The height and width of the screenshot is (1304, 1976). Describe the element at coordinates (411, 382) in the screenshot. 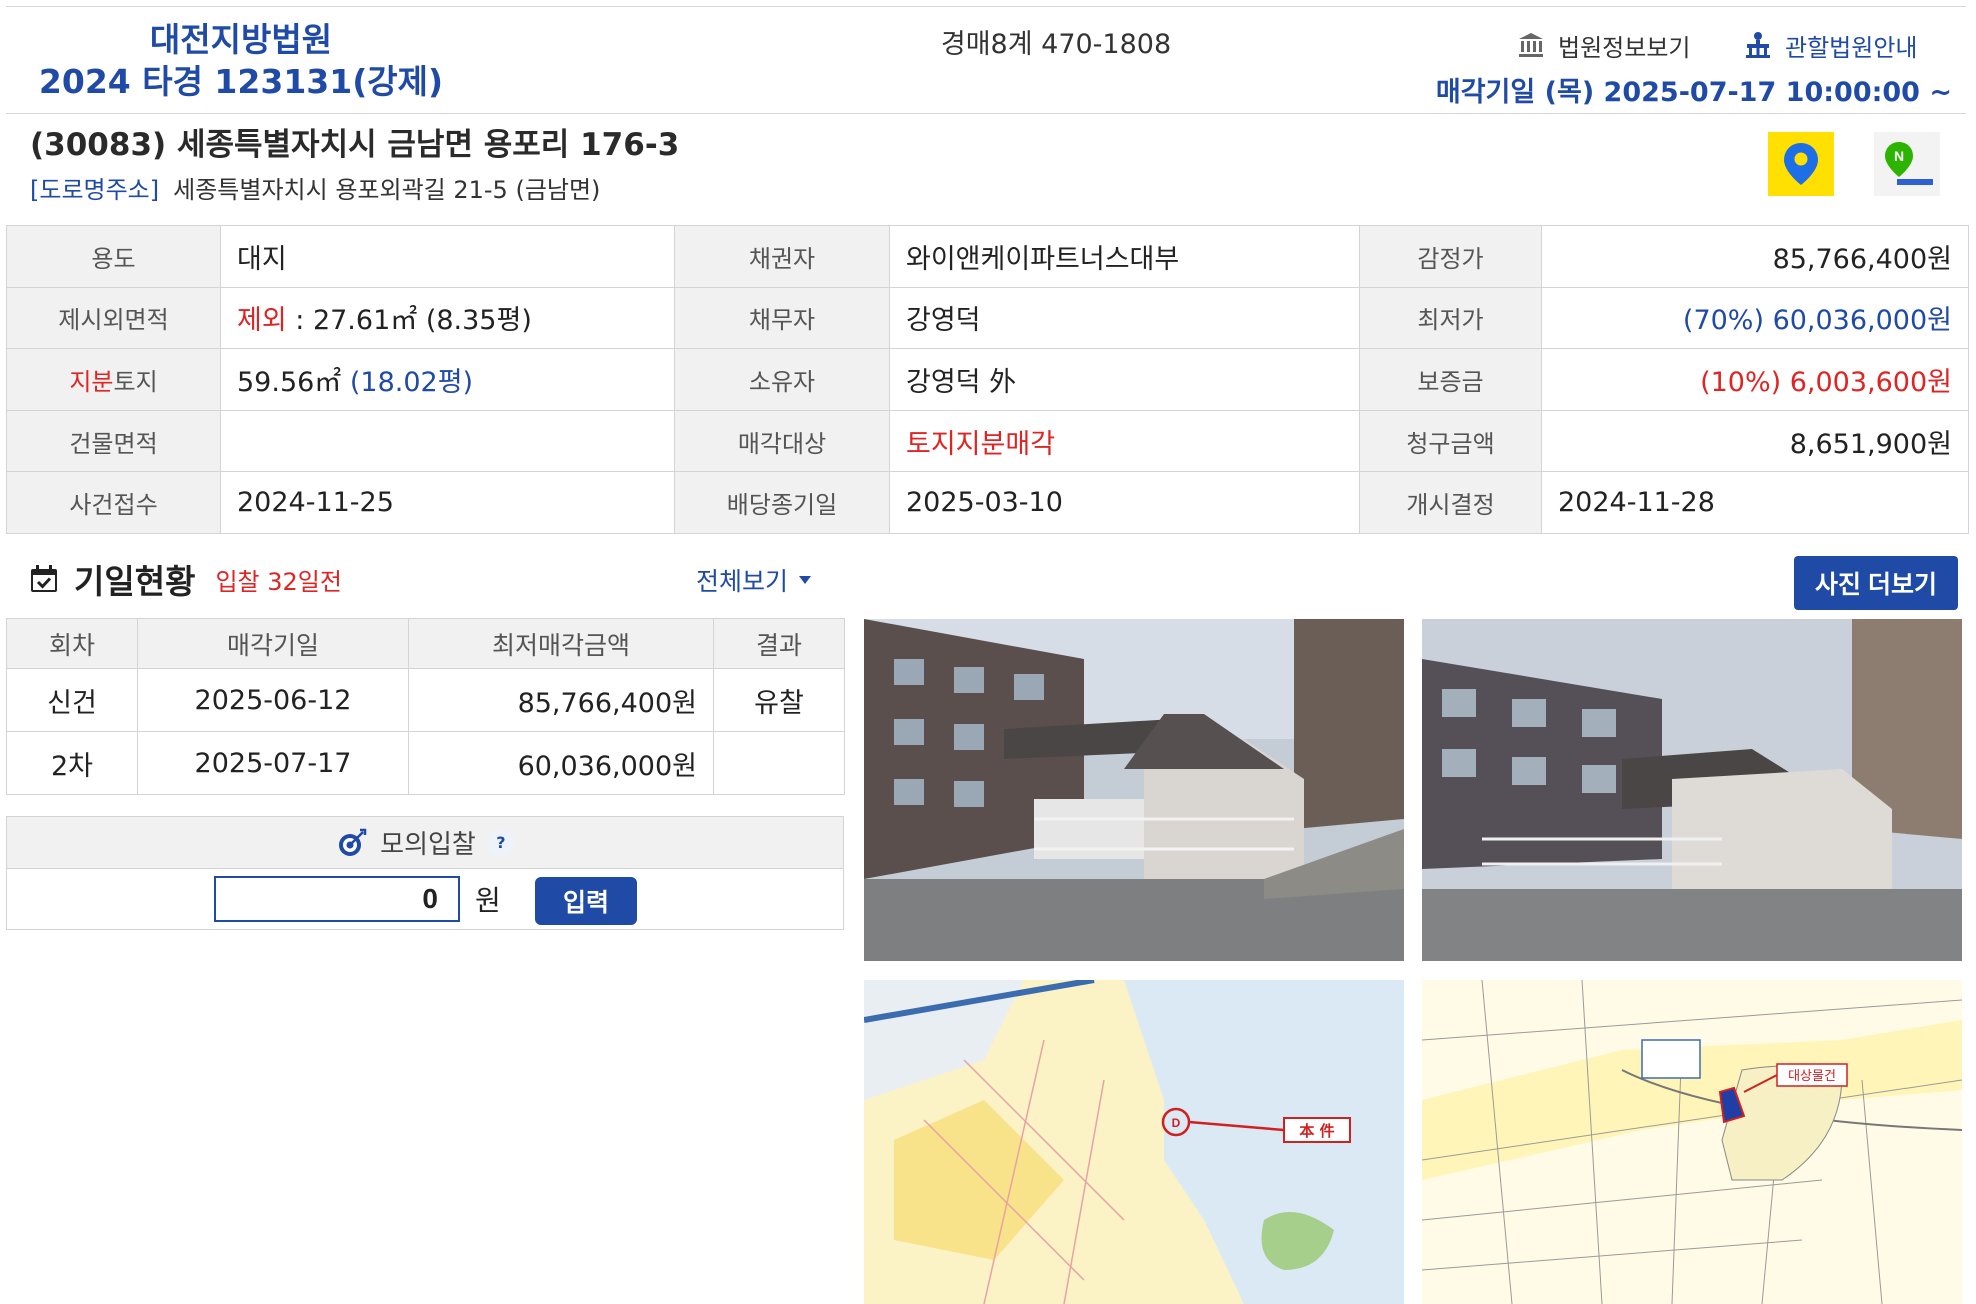

I see `share-land-pyeong: (18.02평)` at that location.